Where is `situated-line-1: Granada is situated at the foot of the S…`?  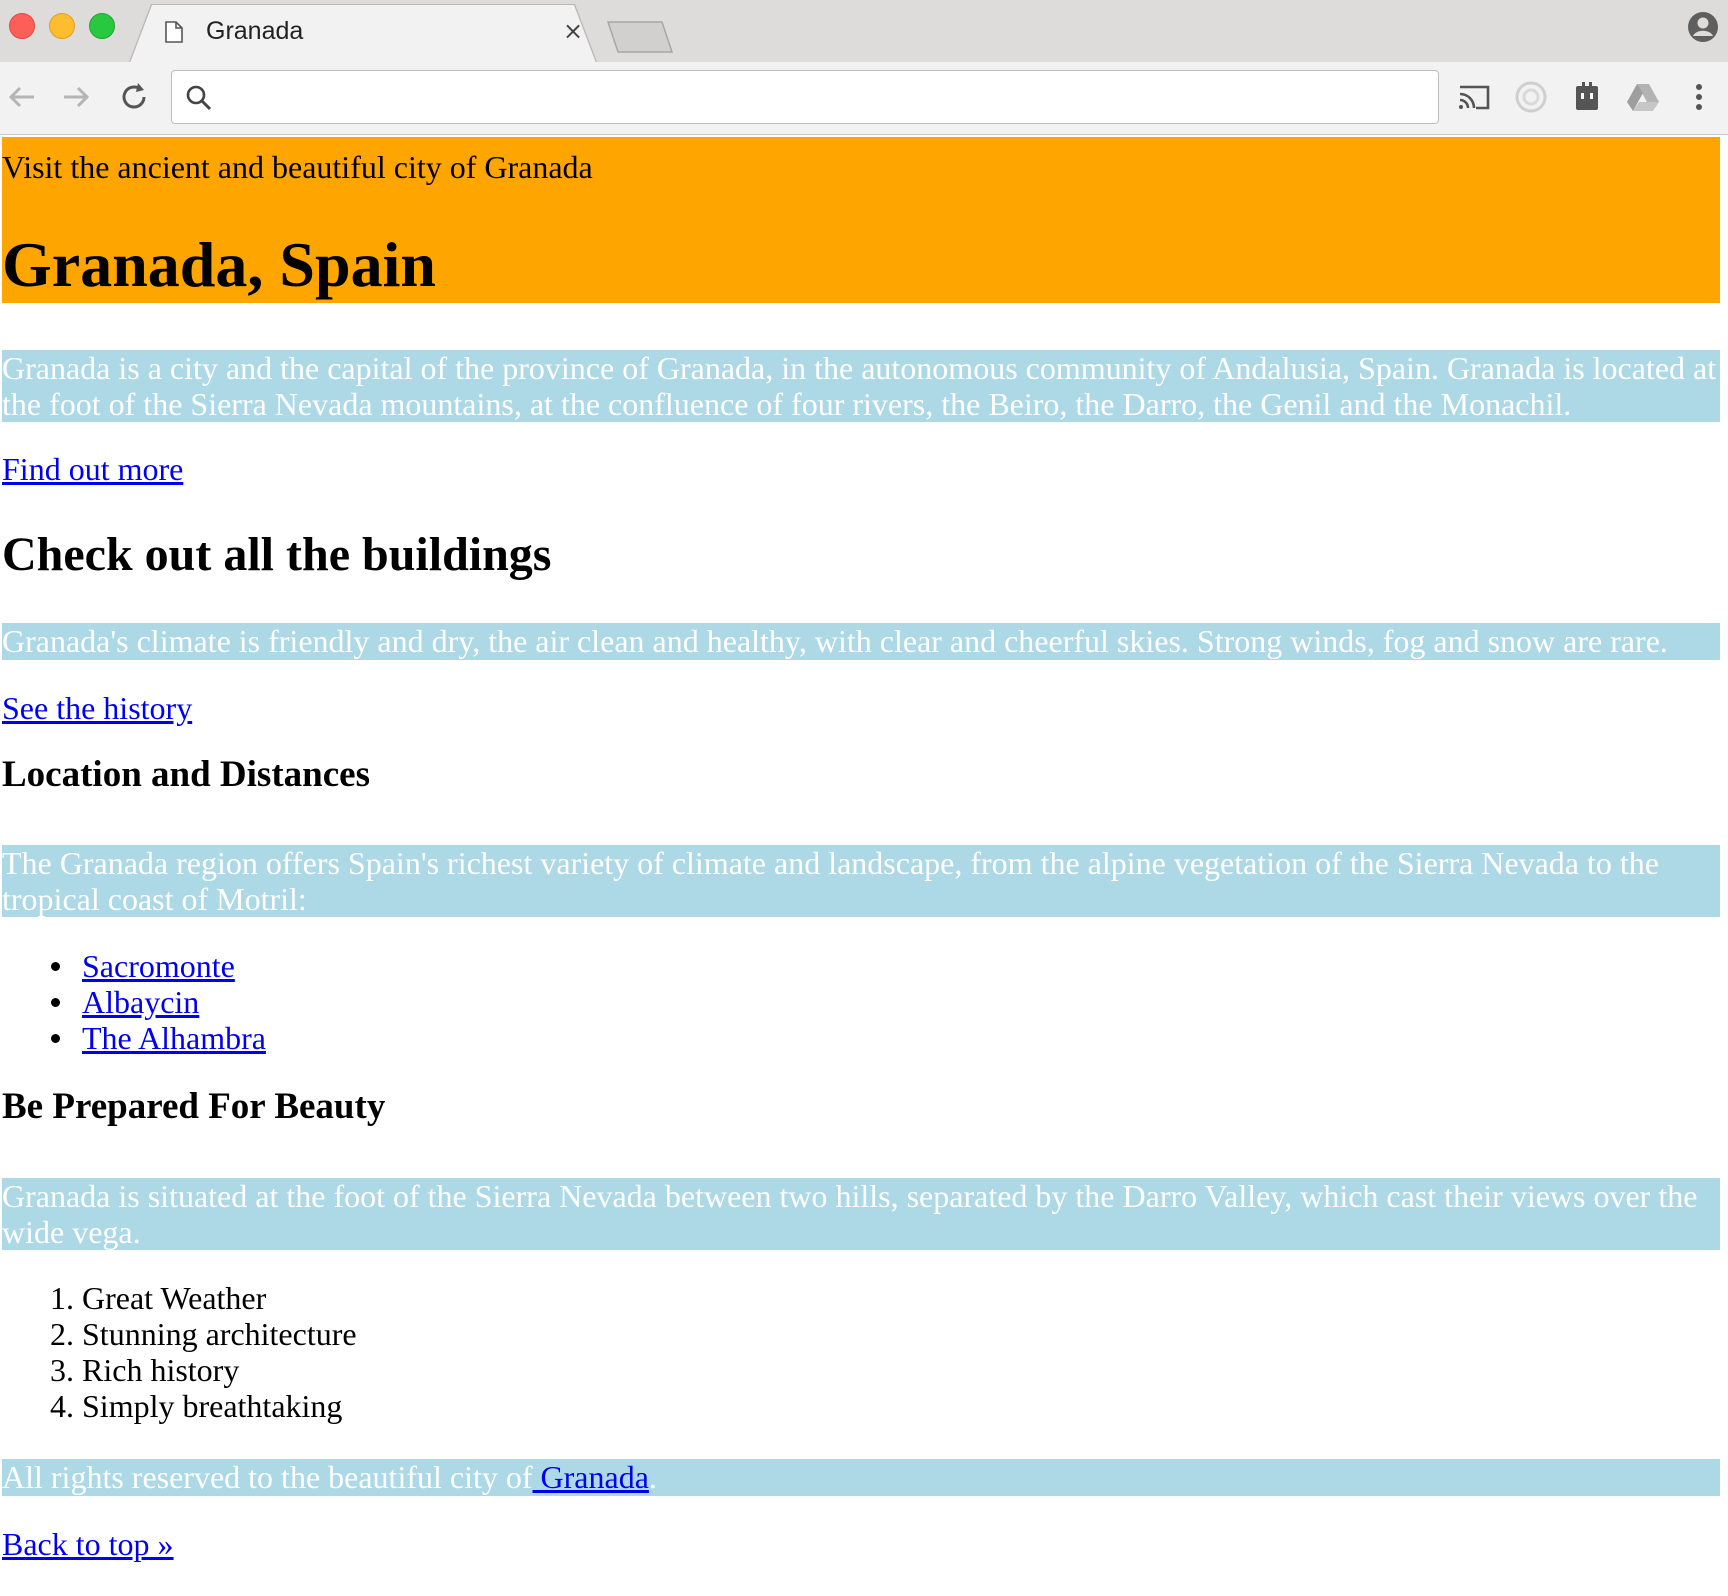
situated-line-1: Granada is situated at the foot of the S… is located at coordinates (850, 1196).